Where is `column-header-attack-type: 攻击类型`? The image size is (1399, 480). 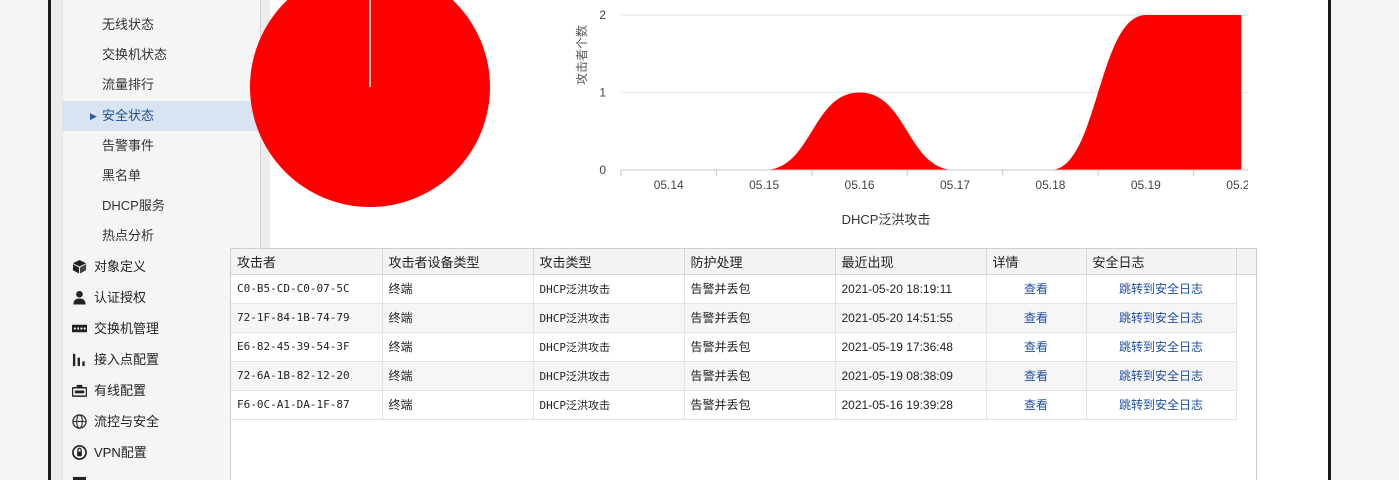 column-header-attack-type: 攻击类型 is located at coordinates (609, 262).